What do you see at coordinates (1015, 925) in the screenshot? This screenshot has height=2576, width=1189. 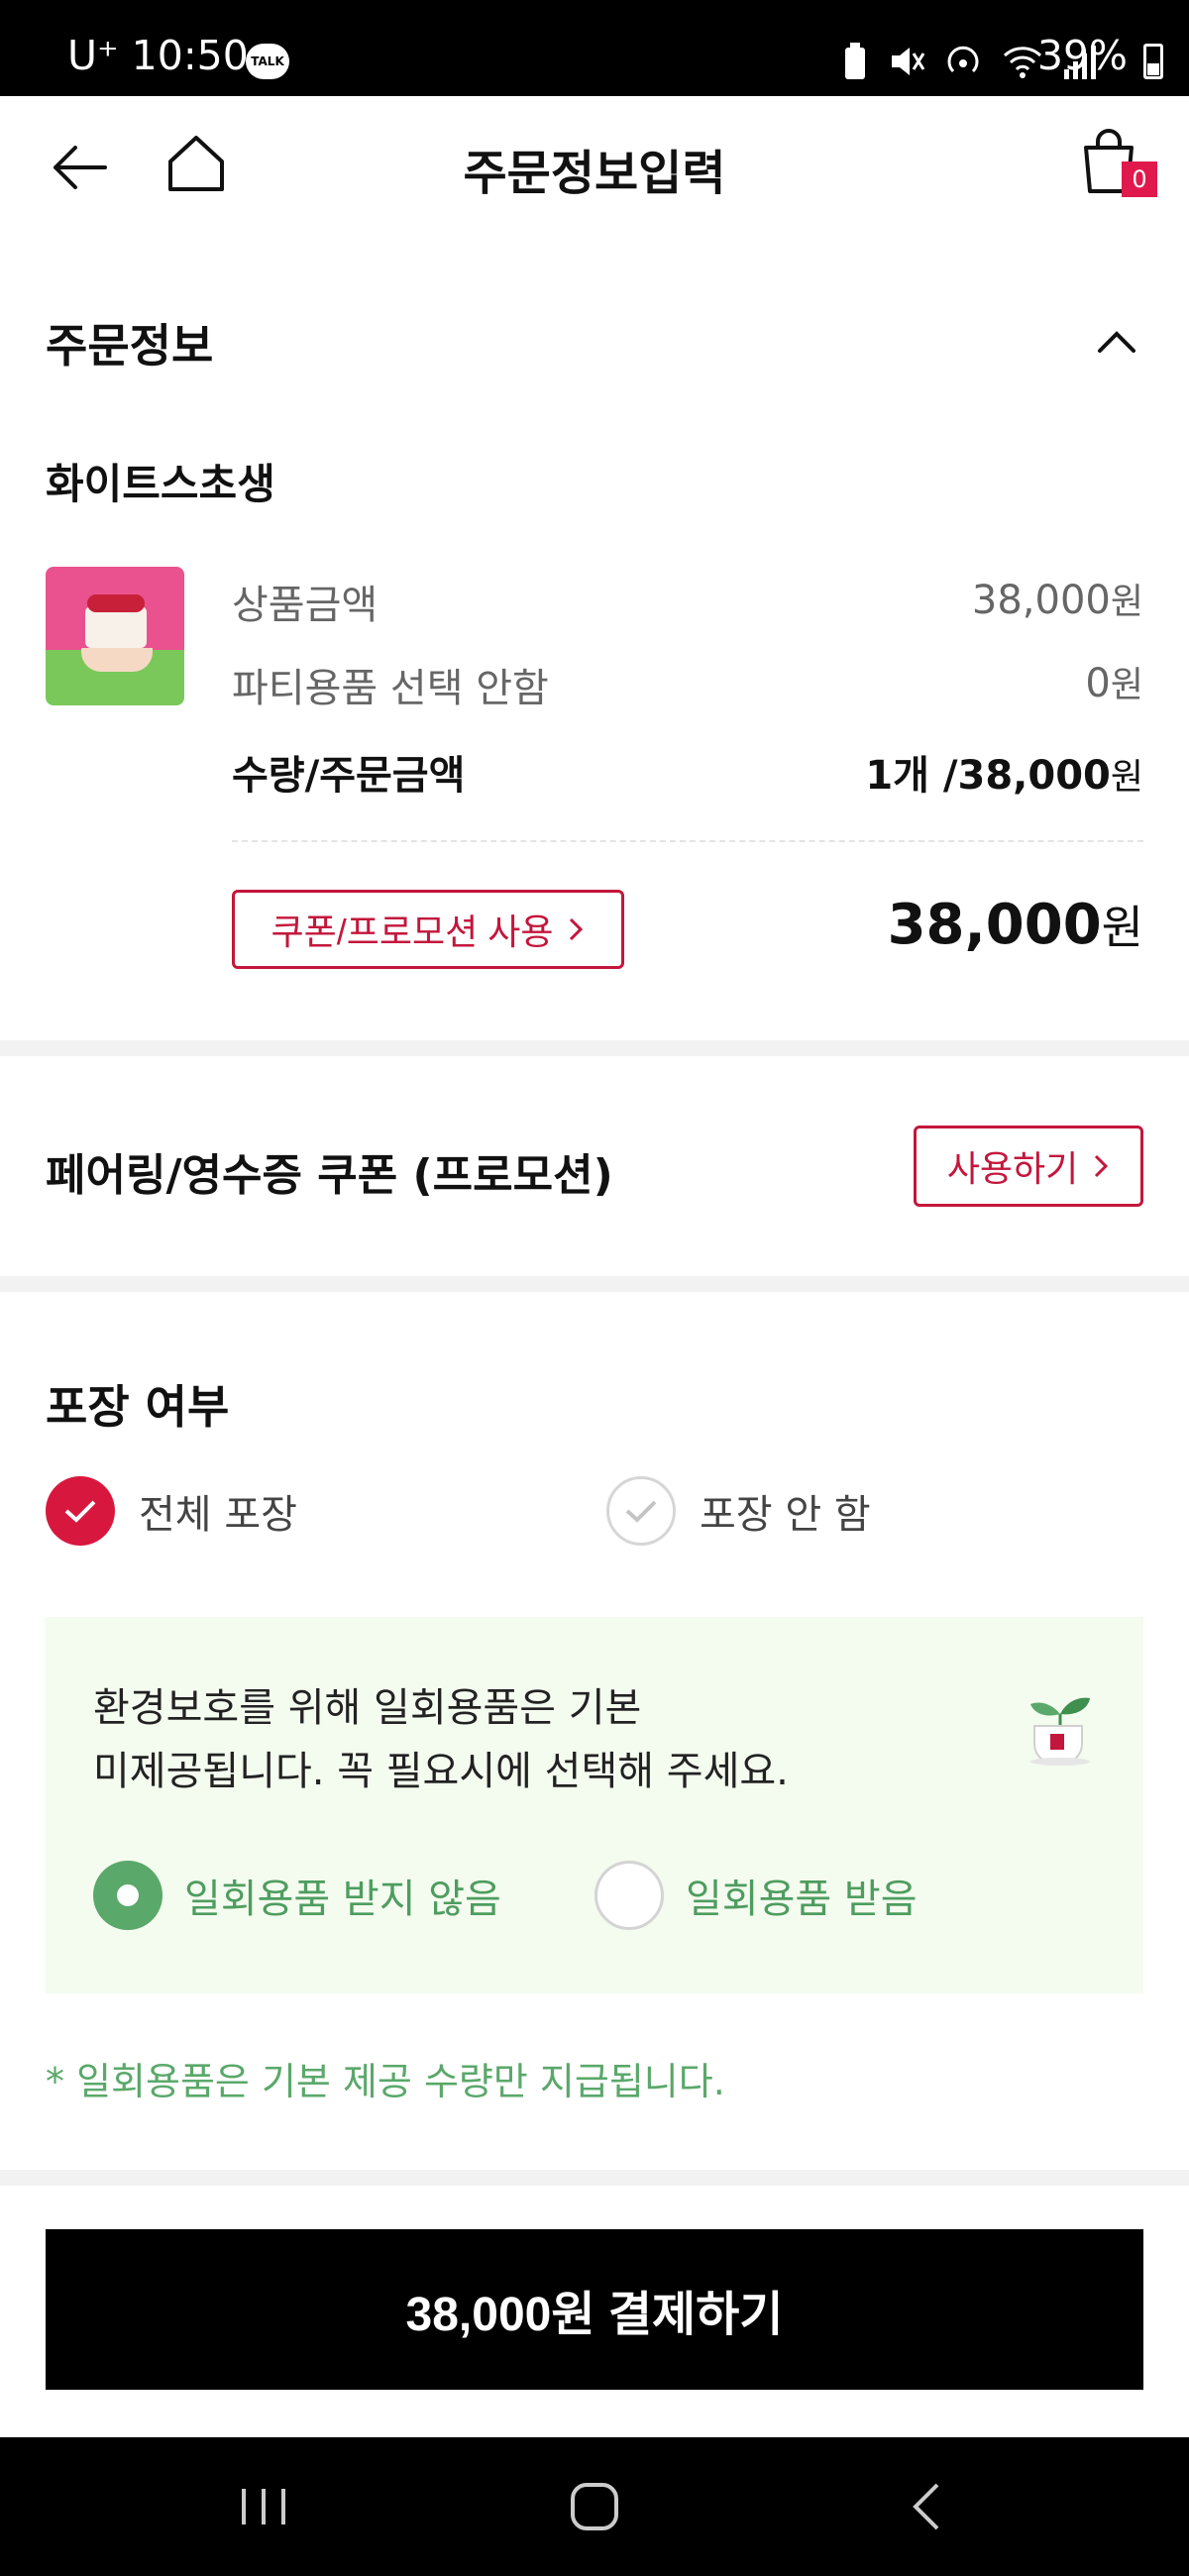 I see `order-total: 38,000원` at bounding box center [1015, 925].